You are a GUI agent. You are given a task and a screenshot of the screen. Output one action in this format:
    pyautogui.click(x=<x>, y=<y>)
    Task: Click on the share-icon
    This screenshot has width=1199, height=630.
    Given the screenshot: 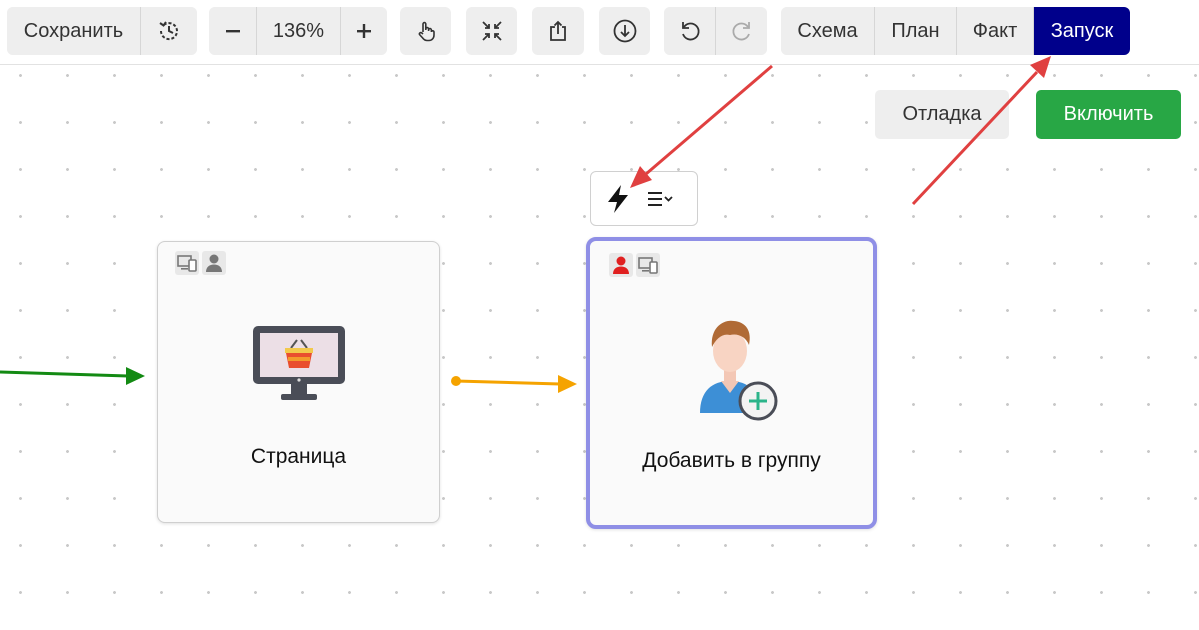 What is the action you would take?
    pyautogui.click(x=558, y=30)
    